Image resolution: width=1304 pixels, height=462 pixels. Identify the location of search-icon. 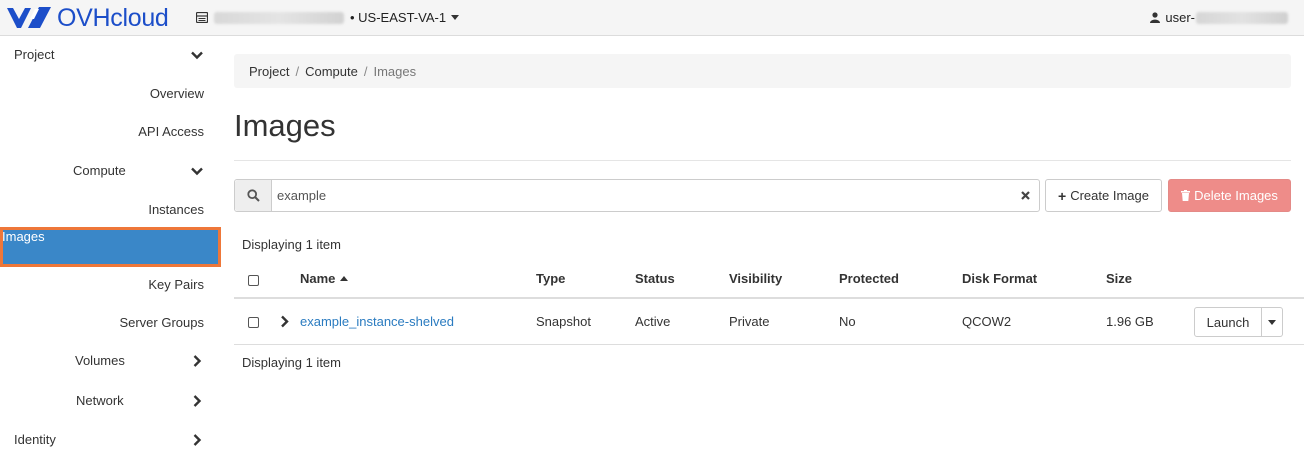
(253, 195).